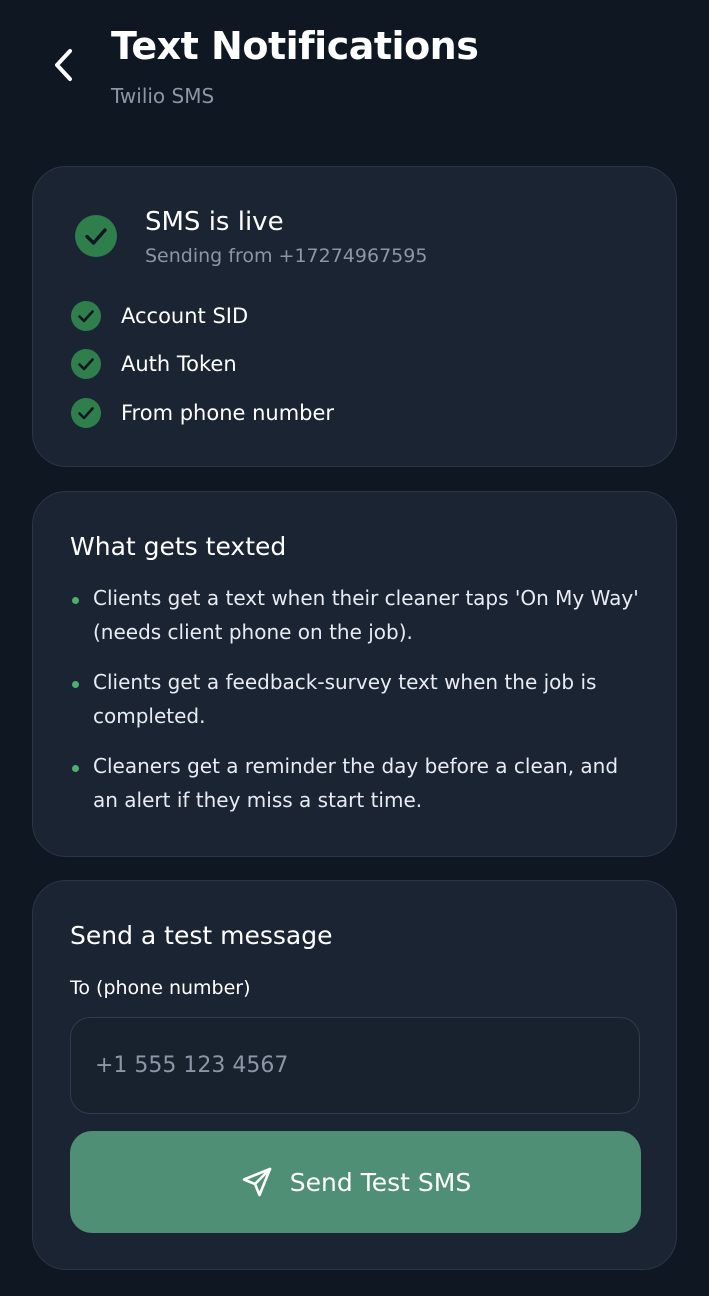 Image resolution: width=709 pixels, height=1296 pixels. Describe the element at coordinates (355, 1065) in the screenshot. I see `phone-number-input` at that location.